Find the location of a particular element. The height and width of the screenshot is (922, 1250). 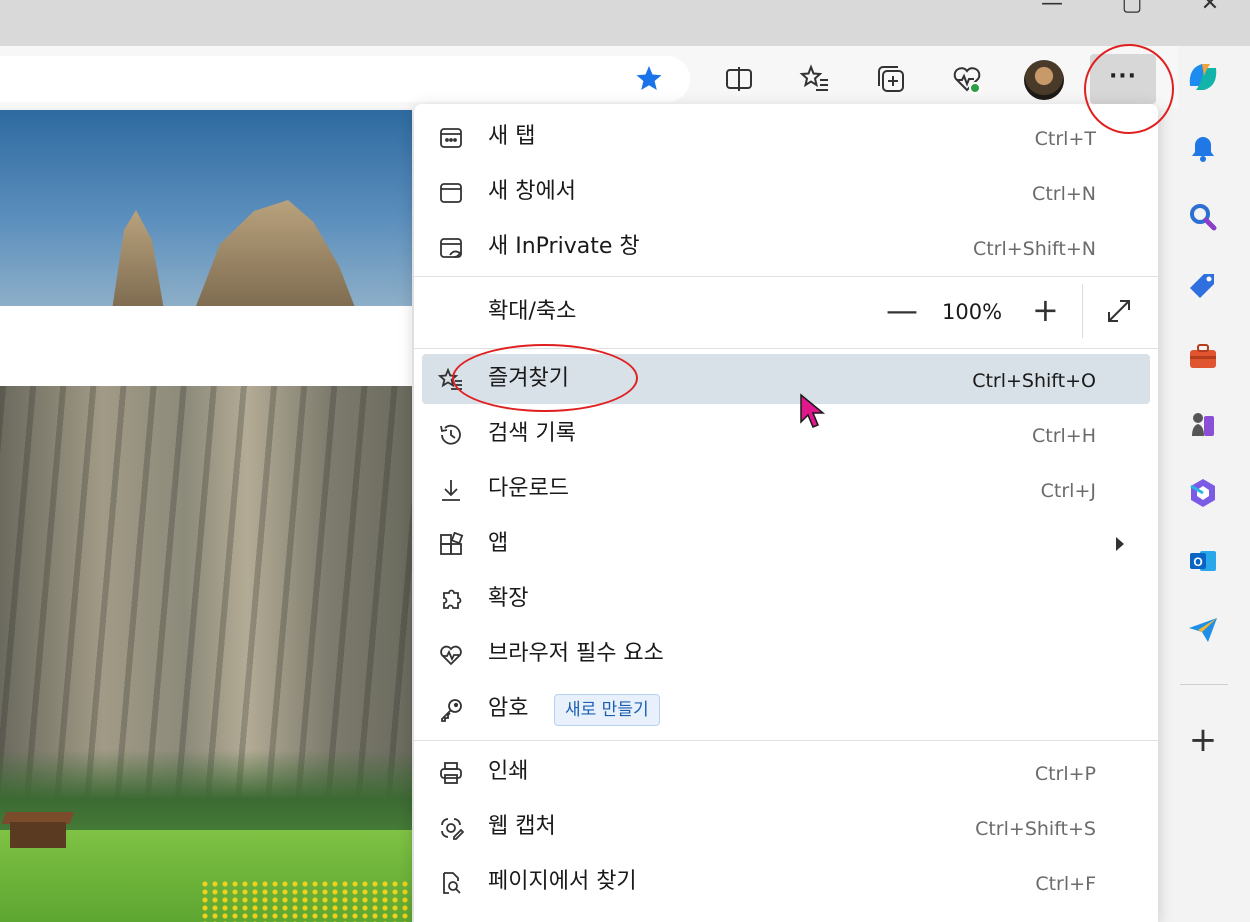

fullscreen-icon is located at coordinates (1119, 311).